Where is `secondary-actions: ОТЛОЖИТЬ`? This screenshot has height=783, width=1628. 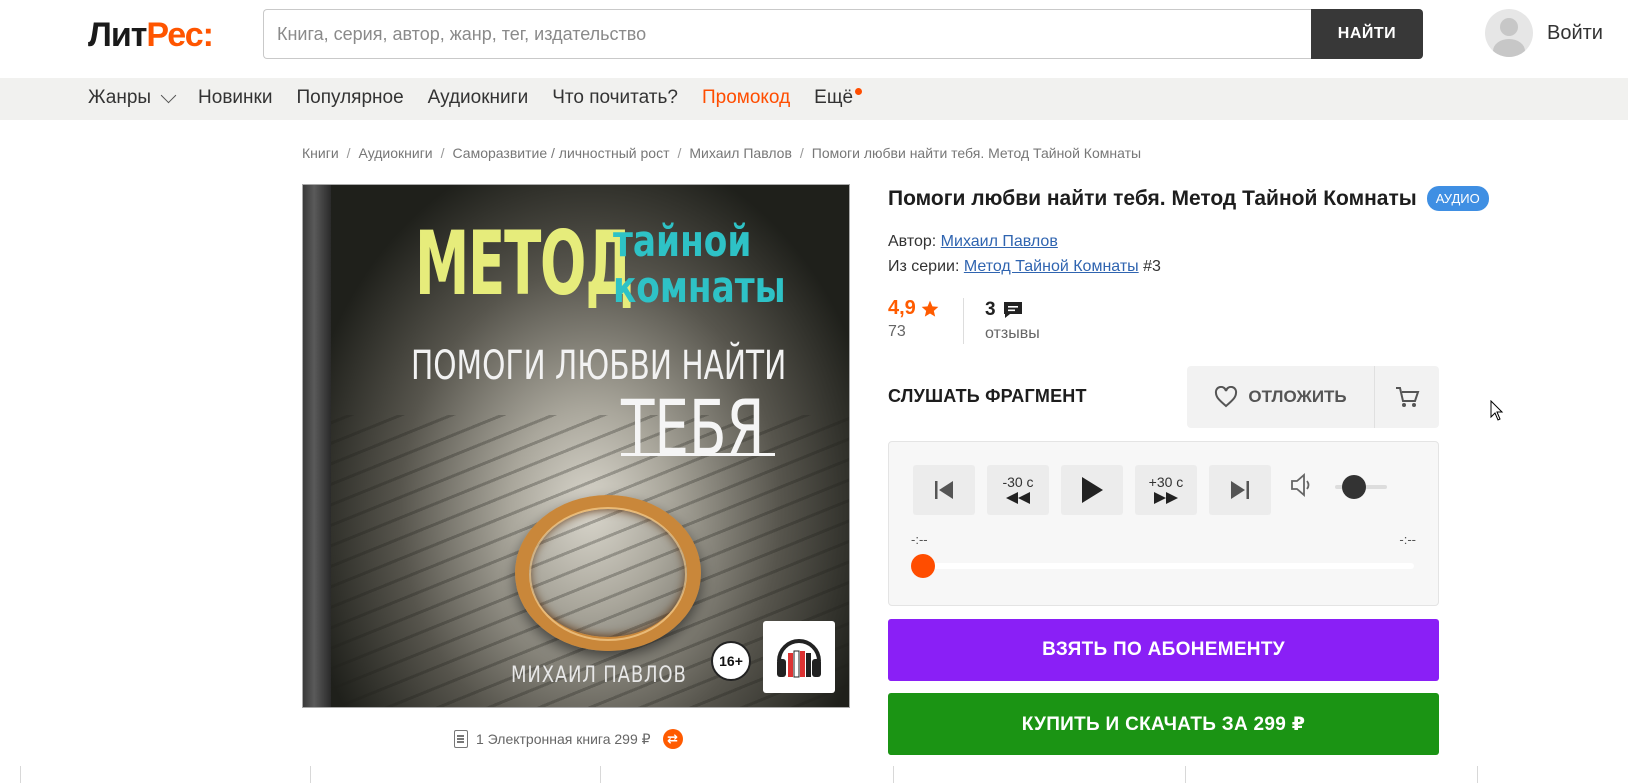
secondary-actions: ОТЛОЖИТЬ is located at coordinates (1313, 397).